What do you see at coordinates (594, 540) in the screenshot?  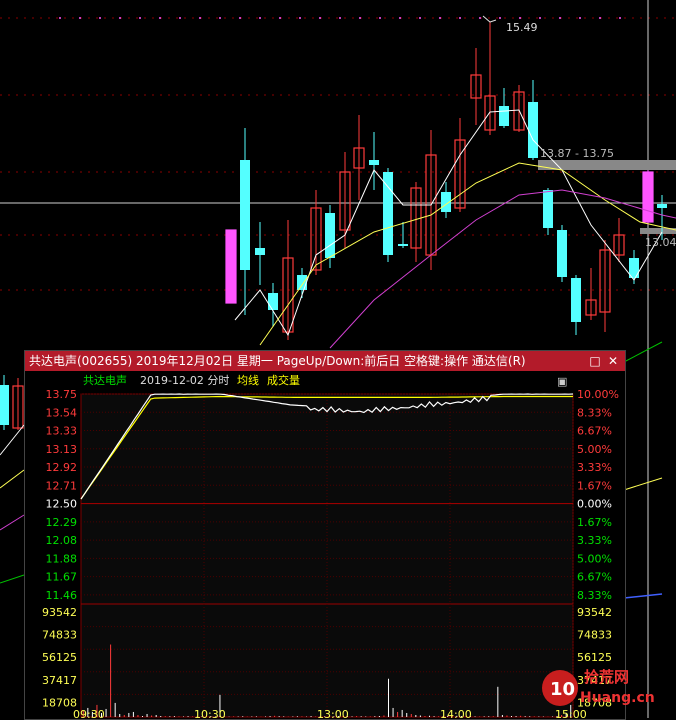 I see `percent-tick-label: 3.33%` at bounding box center [594, 540].